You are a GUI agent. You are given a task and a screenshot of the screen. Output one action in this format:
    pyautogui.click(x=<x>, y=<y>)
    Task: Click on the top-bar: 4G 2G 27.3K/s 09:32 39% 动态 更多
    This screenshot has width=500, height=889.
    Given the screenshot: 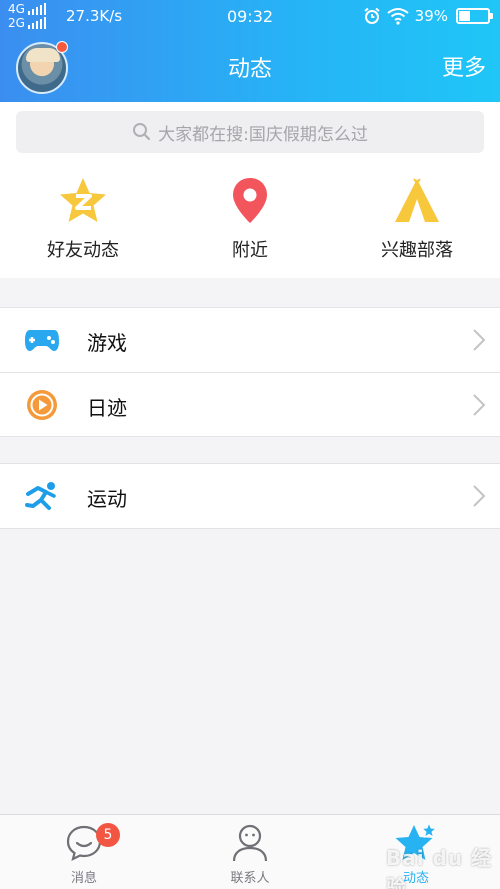 What is the action you would take?
    pyautogui.click(x=250, y=51)
    